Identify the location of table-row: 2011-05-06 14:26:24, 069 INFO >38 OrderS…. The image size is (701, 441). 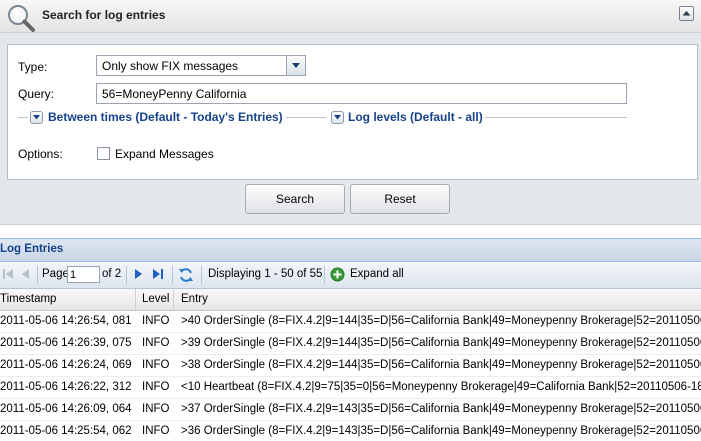
(350, 366).